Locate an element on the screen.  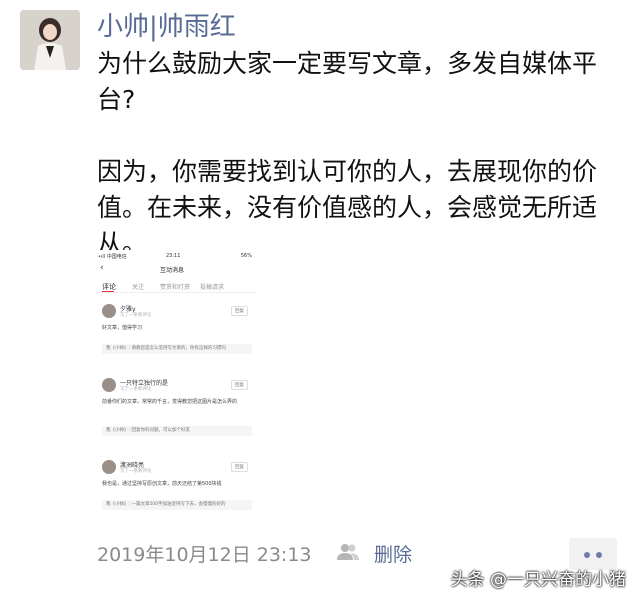
quoted-reply: 我《小帅》: 回复你的问题，可以加个好友 is located at coordinates (177, 431).